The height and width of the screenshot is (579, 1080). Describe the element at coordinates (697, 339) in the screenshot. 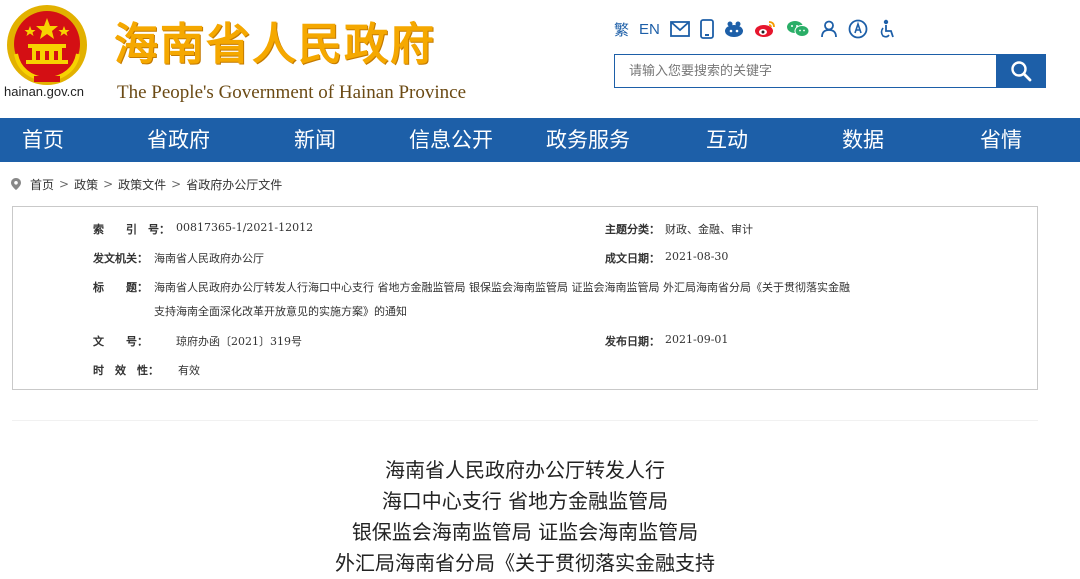

I see `publish-date-value: 2021-09-01` at that location.